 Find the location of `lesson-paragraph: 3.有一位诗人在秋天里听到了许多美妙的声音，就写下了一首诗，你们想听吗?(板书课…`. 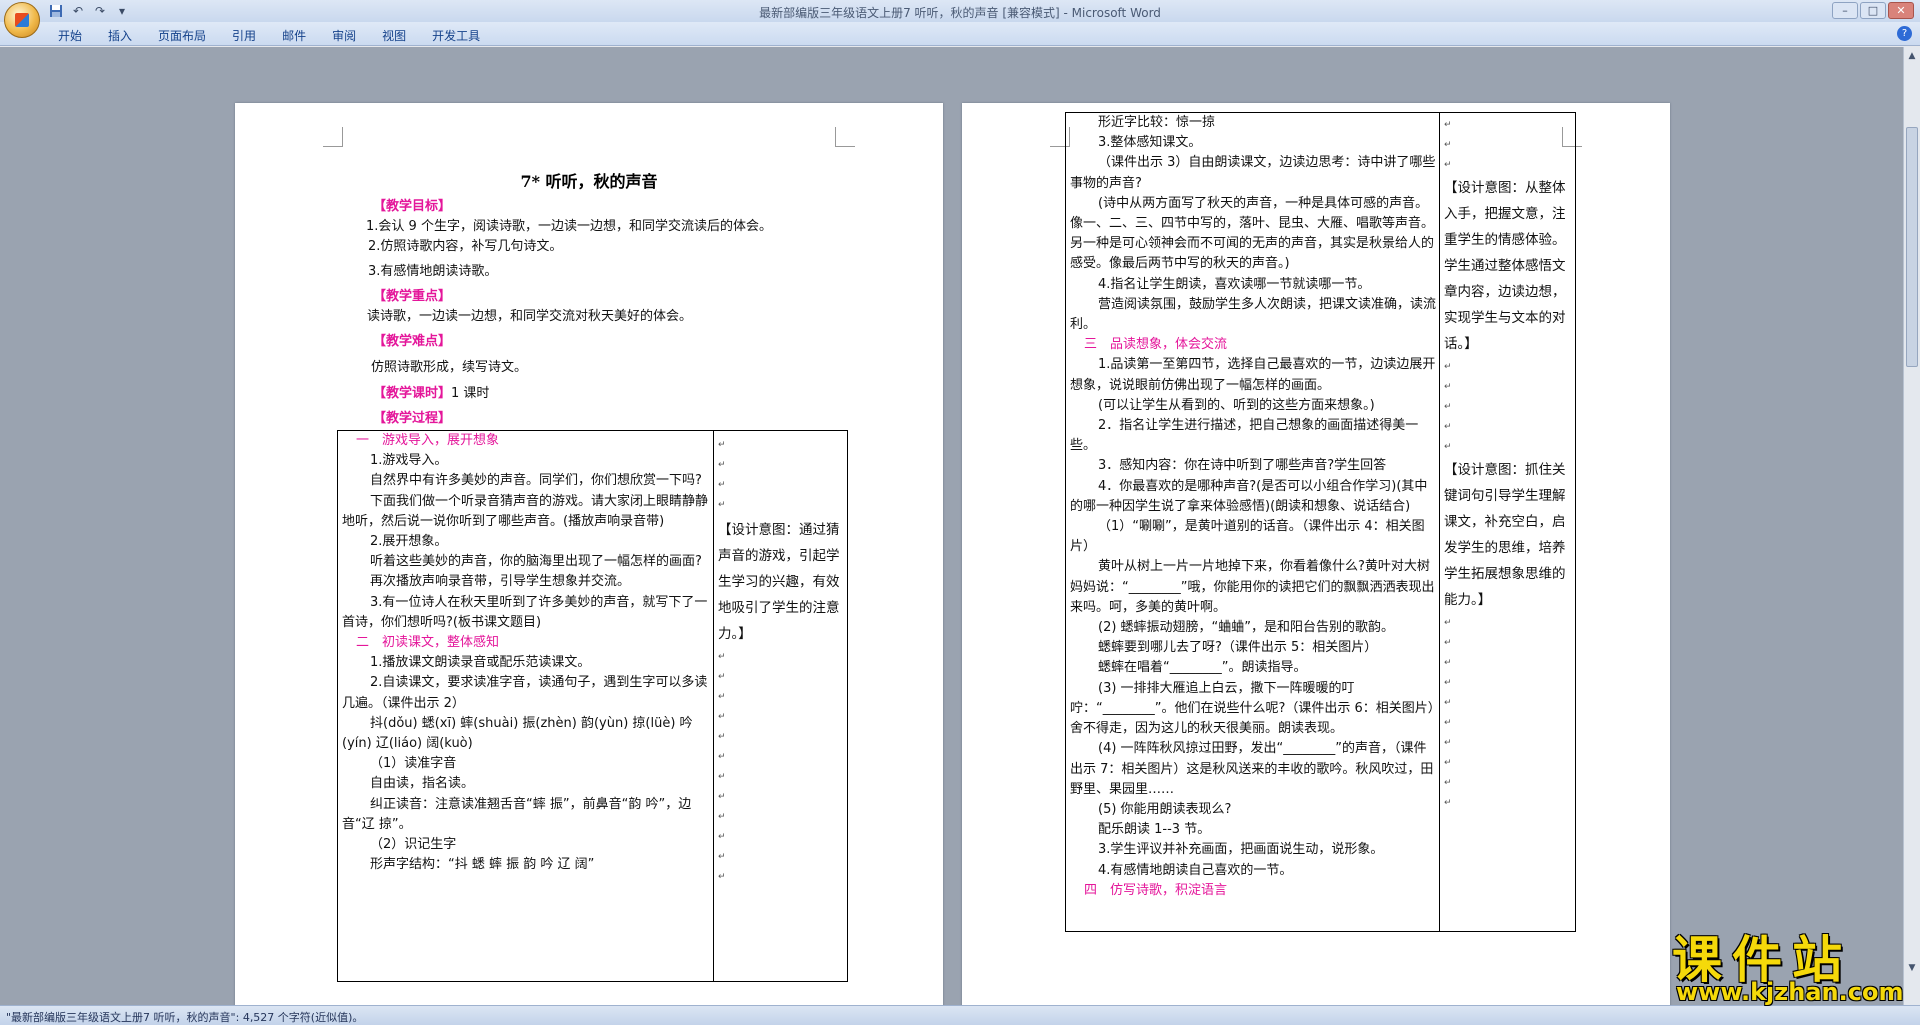

lesson-paragraph: 3.有一位诗人在秋天里听到了许多美妙的声音，就写下了一首诗，你们想听吗?(板书课… is located at coordinates (525, 612).